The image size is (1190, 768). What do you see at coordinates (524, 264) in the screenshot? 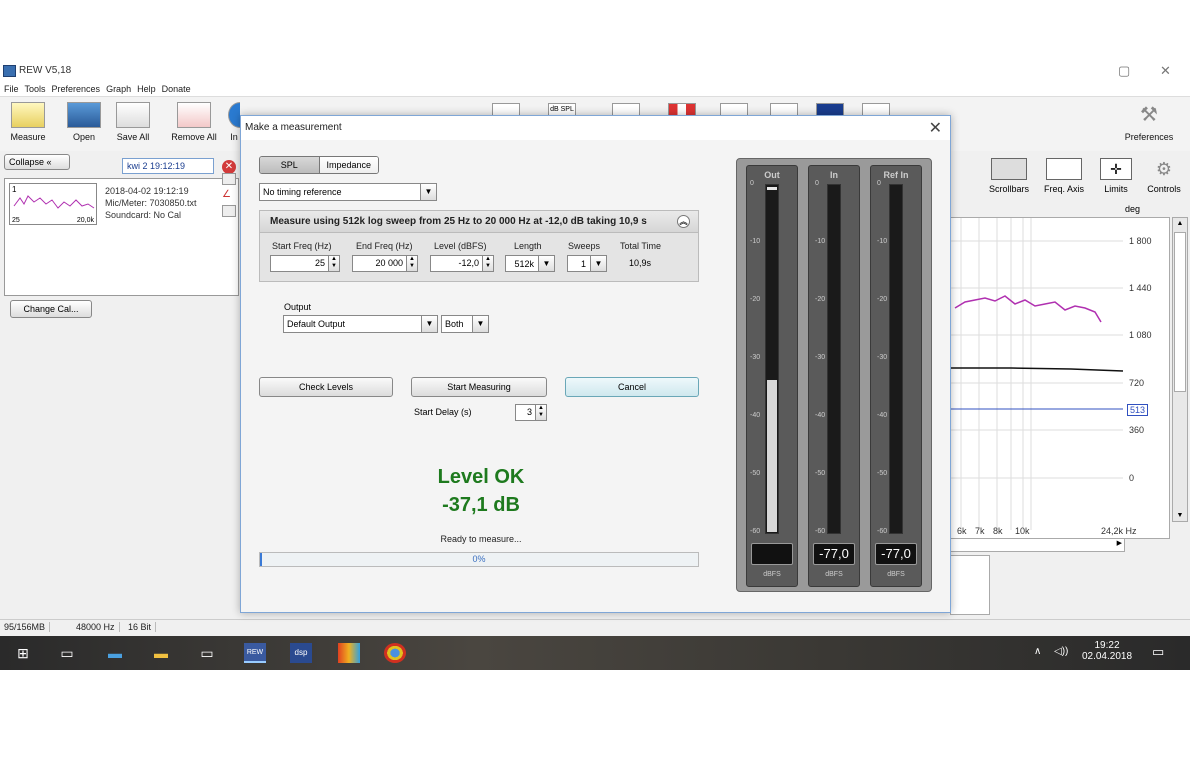
I see `length-value: 512k` at bounding box center [524, 264].